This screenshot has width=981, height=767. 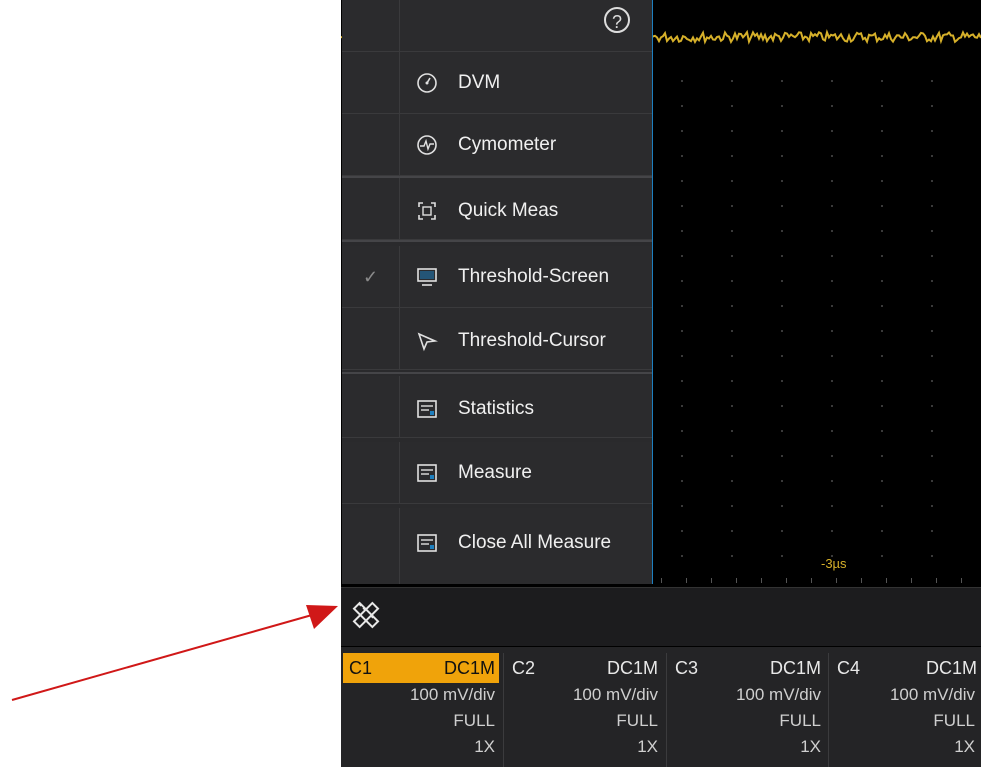 I want to click on channel-name: C4, so click(x=849, y=668).